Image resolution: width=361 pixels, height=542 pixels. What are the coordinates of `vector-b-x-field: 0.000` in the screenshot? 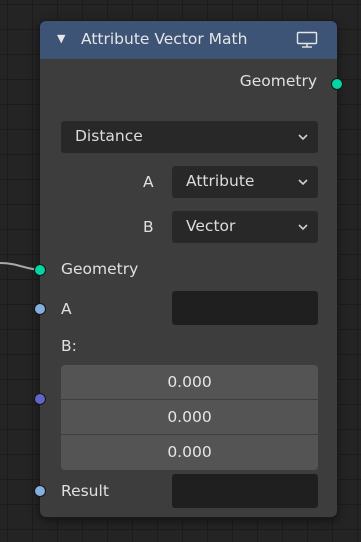 It's located at (189, 382).